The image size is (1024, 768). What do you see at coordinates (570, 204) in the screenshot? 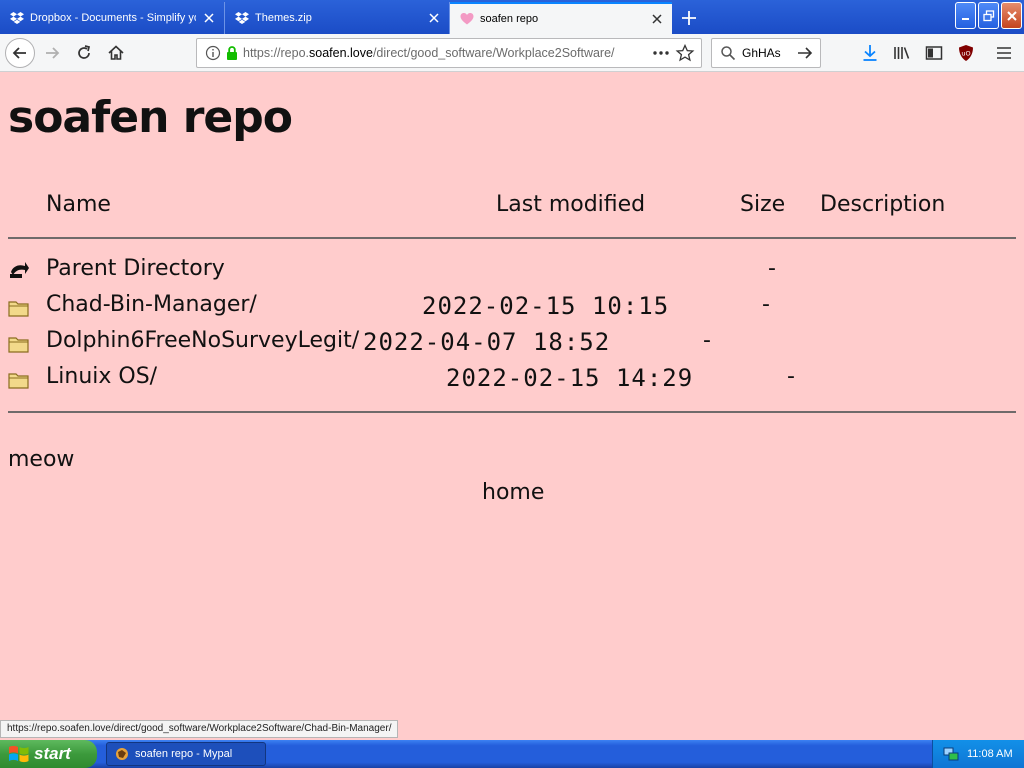
I see `column-header-last-modified: Last modified` at bounding box center [570, 204].